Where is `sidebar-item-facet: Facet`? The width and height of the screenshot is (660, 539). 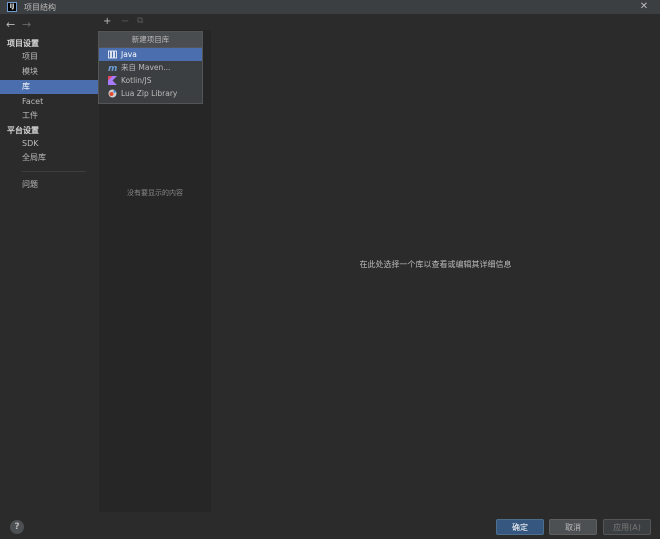
sidebar-item-facet: Facet is located at coordinates (49, 102).